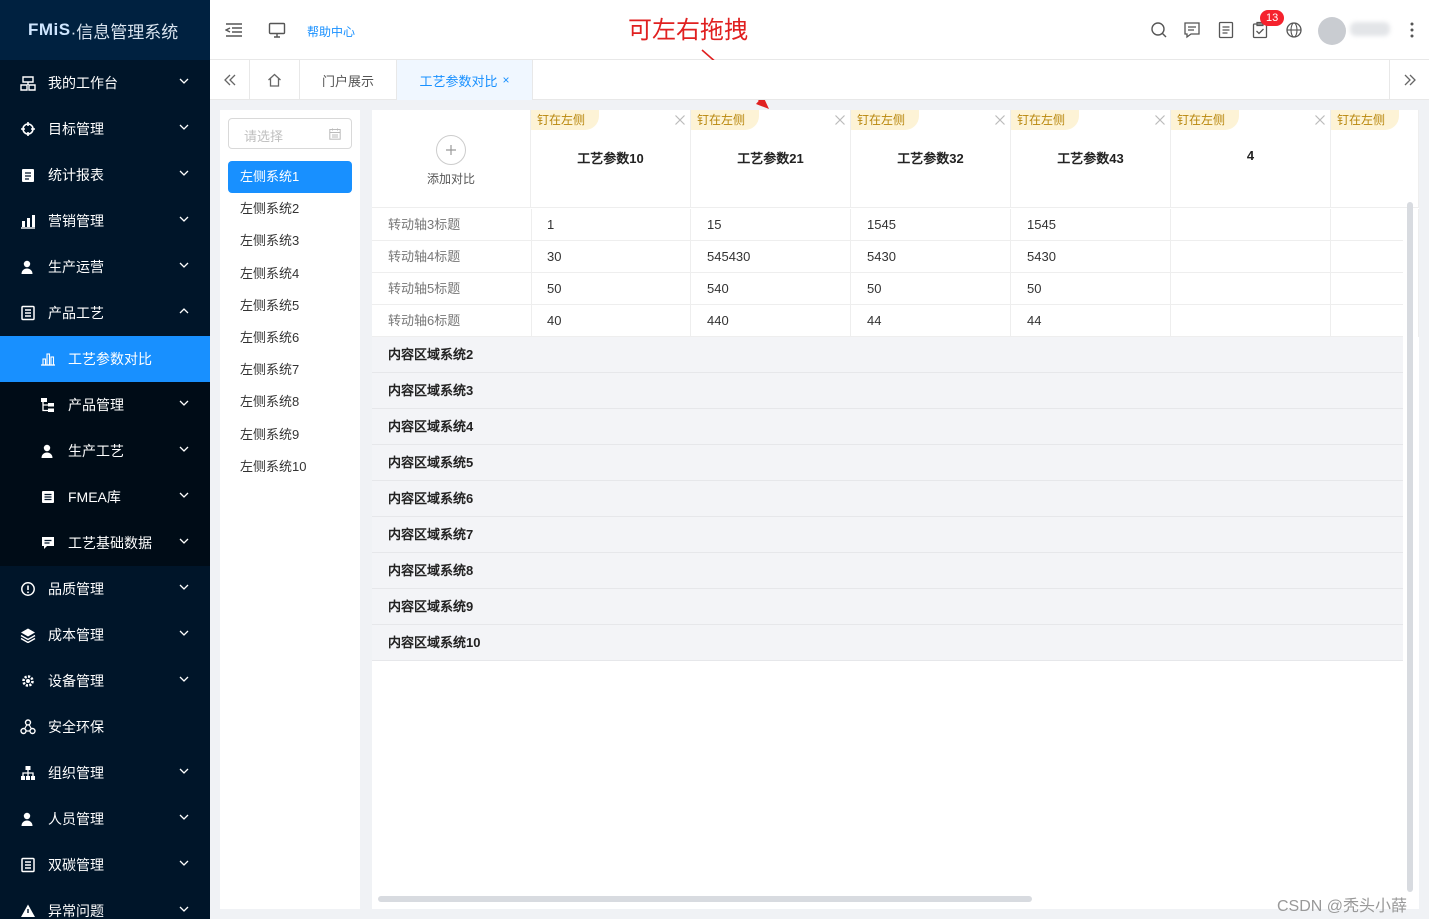  Describe the element at coordinates (105, 865) in the screenshot. I see `sidebar-item-sidebar-items_after-6: 双碳管理` at that location.